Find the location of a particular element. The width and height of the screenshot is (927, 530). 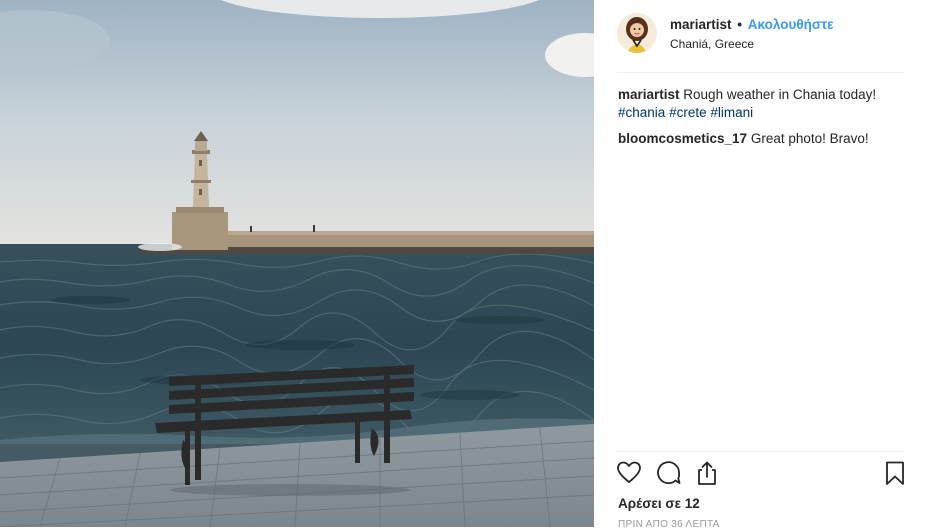

follow-button: Ακολουθήστε is located at coordinates (791, 24).